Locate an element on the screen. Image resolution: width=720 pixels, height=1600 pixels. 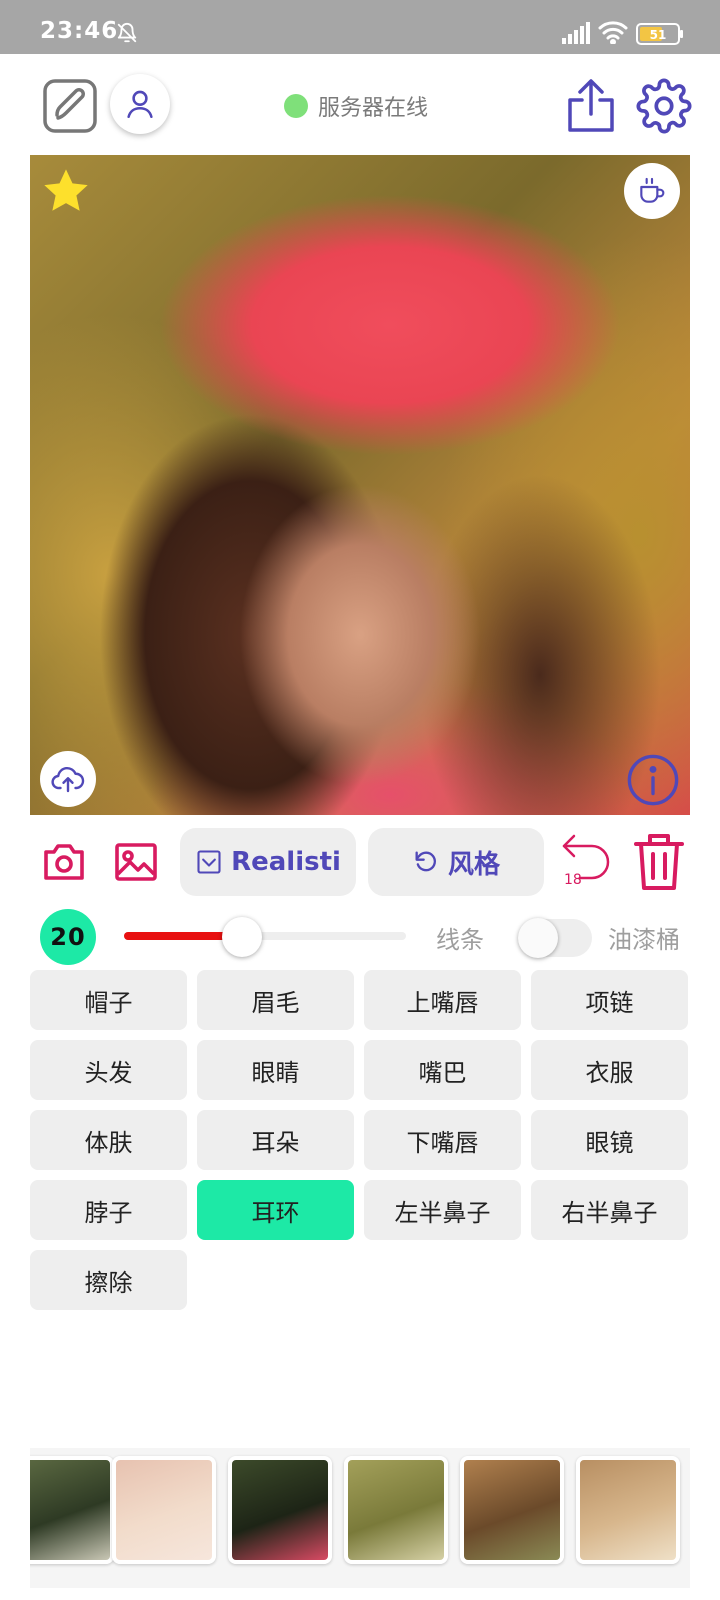
part-button: 衣服 is located at coordinates (609, 1070).